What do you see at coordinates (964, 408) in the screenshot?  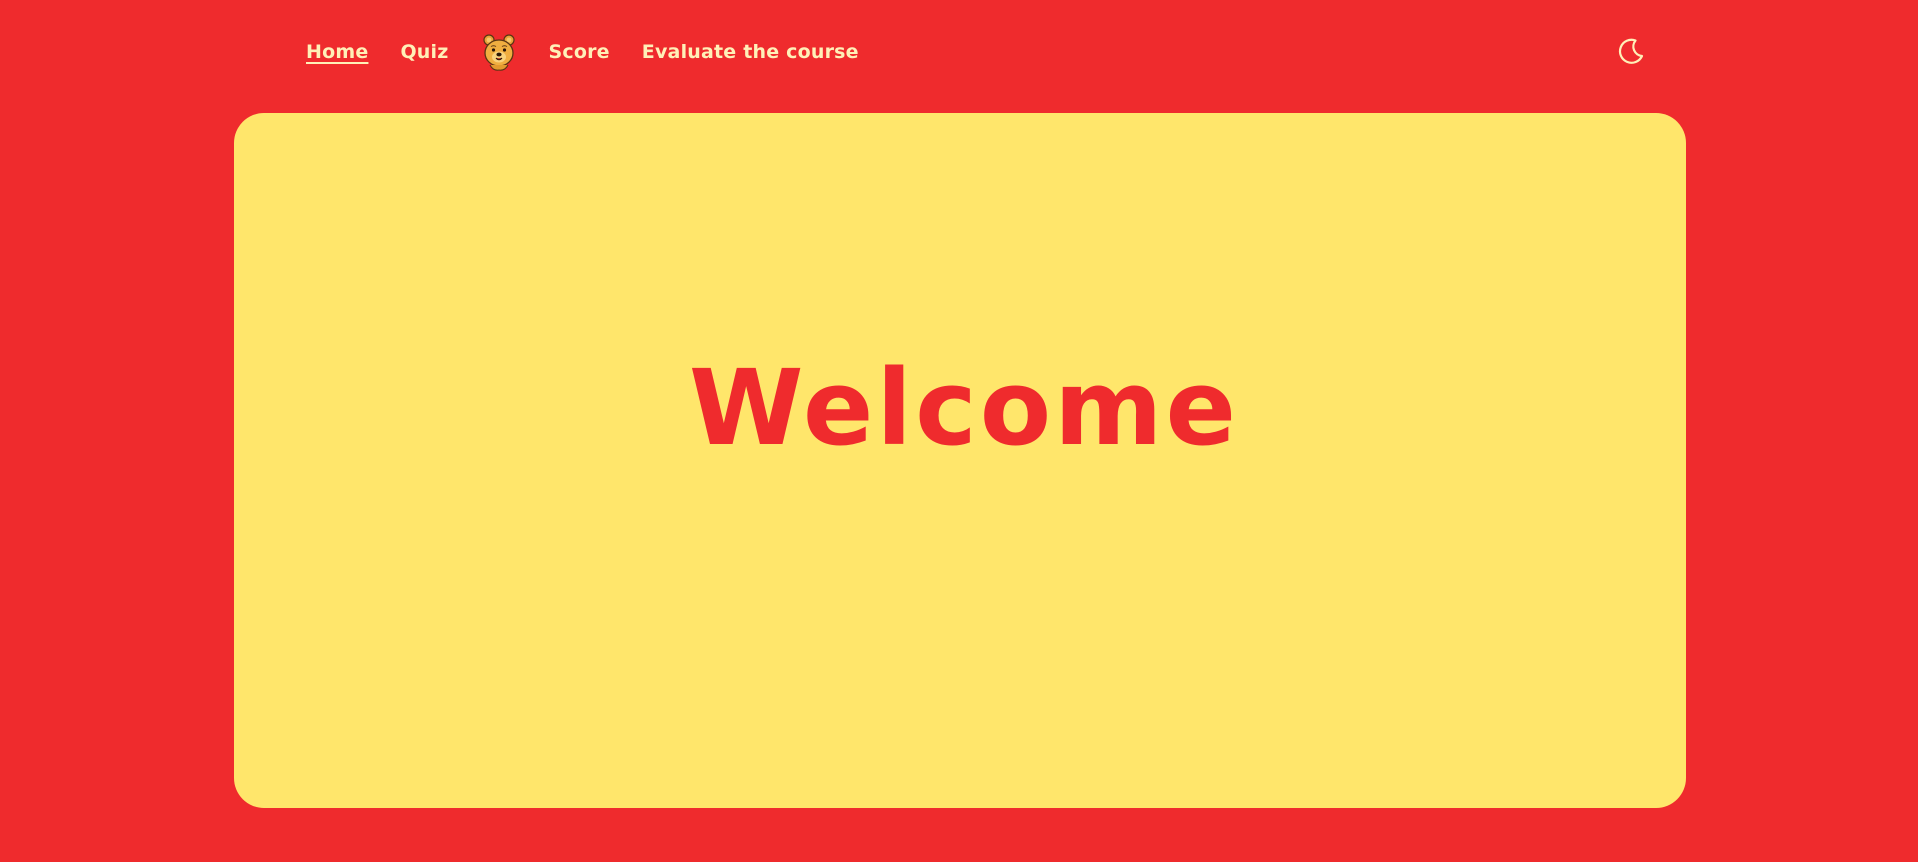 I see `welcome-heading: Welcome` at bounding box center [964, 408].